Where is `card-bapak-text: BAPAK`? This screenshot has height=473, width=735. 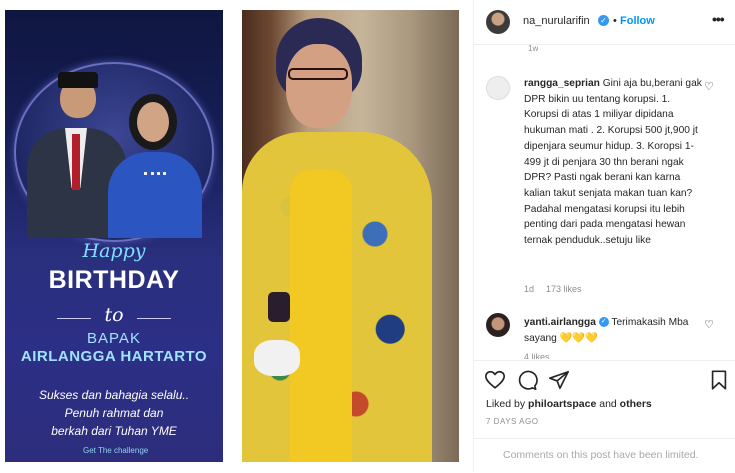
card-bapak-text: BAPAK is located at coordinates (114, 338).